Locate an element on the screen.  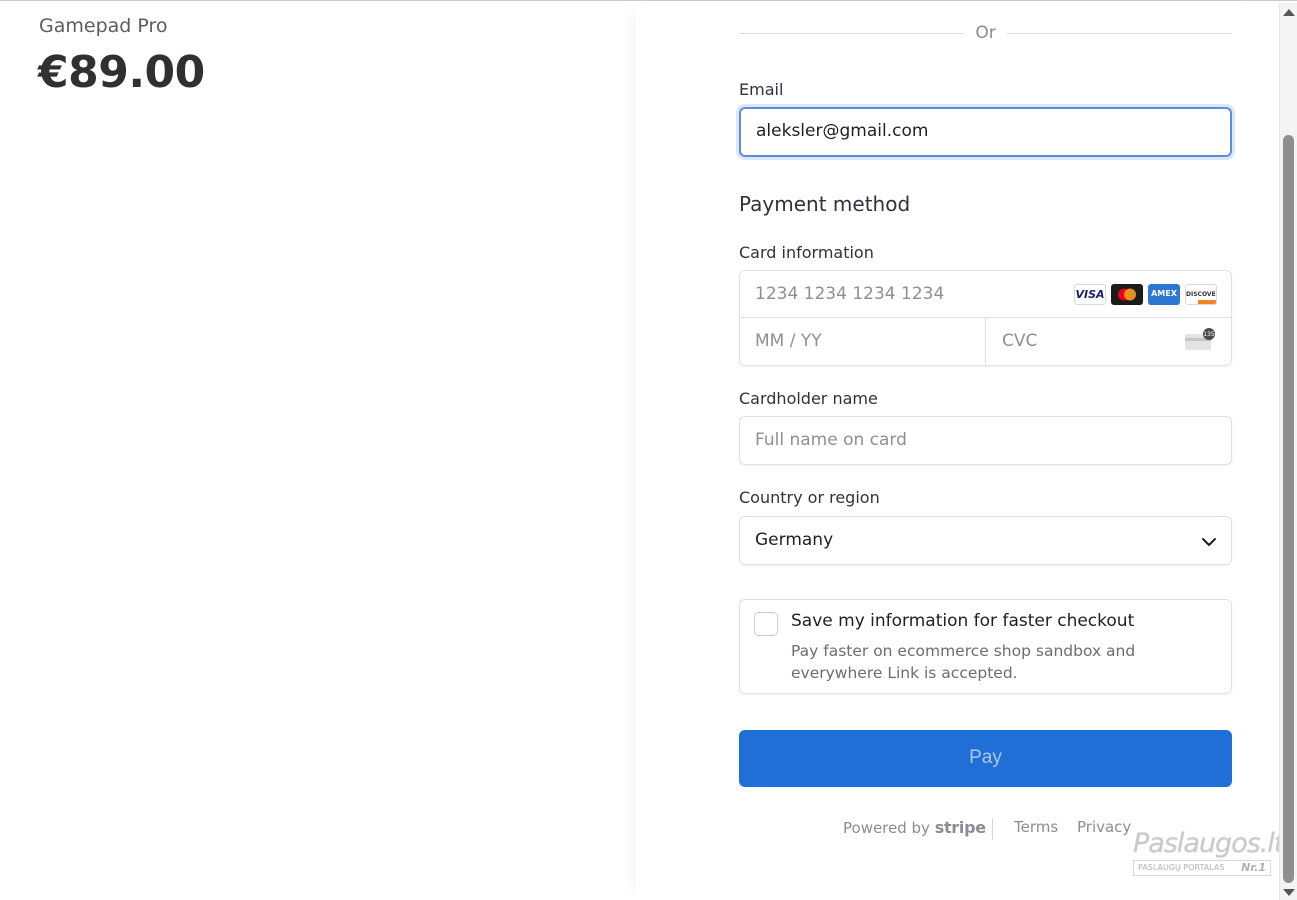
cvc-card-icon: 135 is located at coordinates (1200, 339).